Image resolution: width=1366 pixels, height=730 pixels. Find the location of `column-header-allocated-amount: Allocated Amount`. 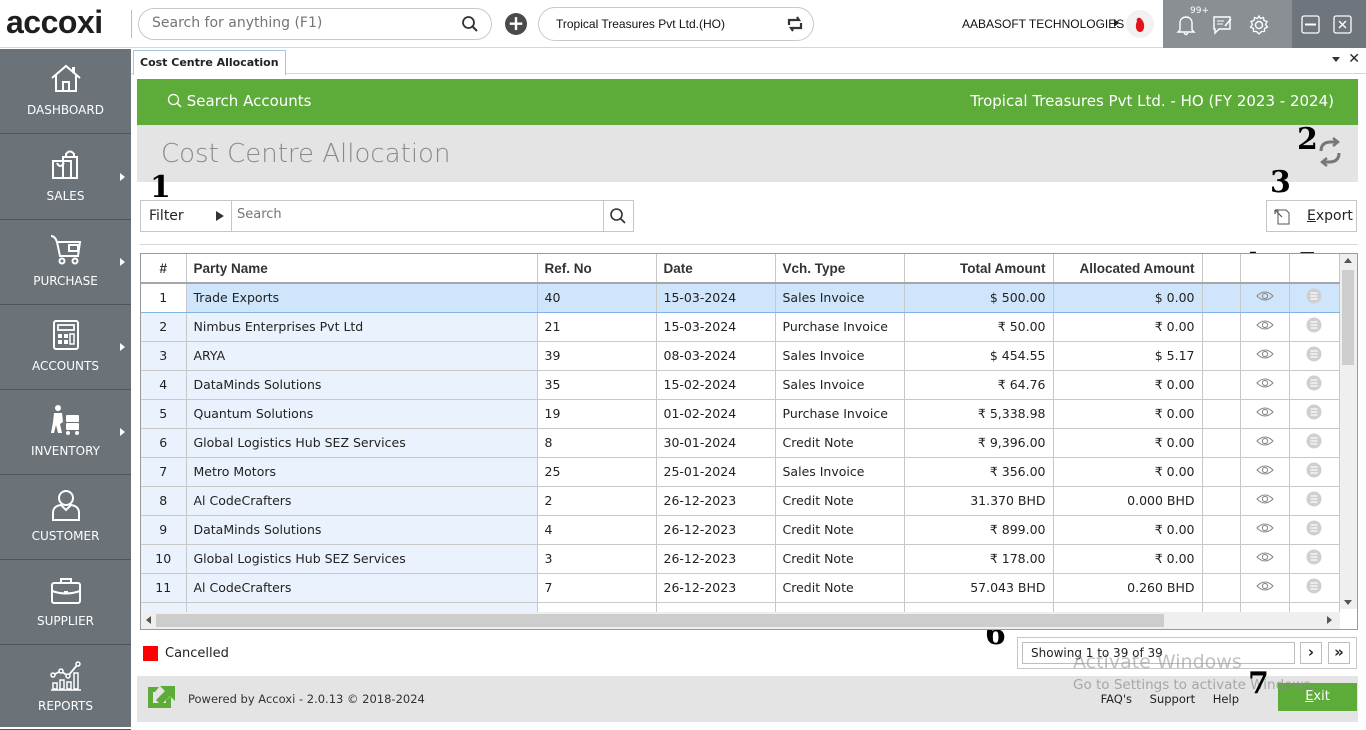

column-header-allocated-amount: Allocated Amount is located at coordinates (1128, 269).